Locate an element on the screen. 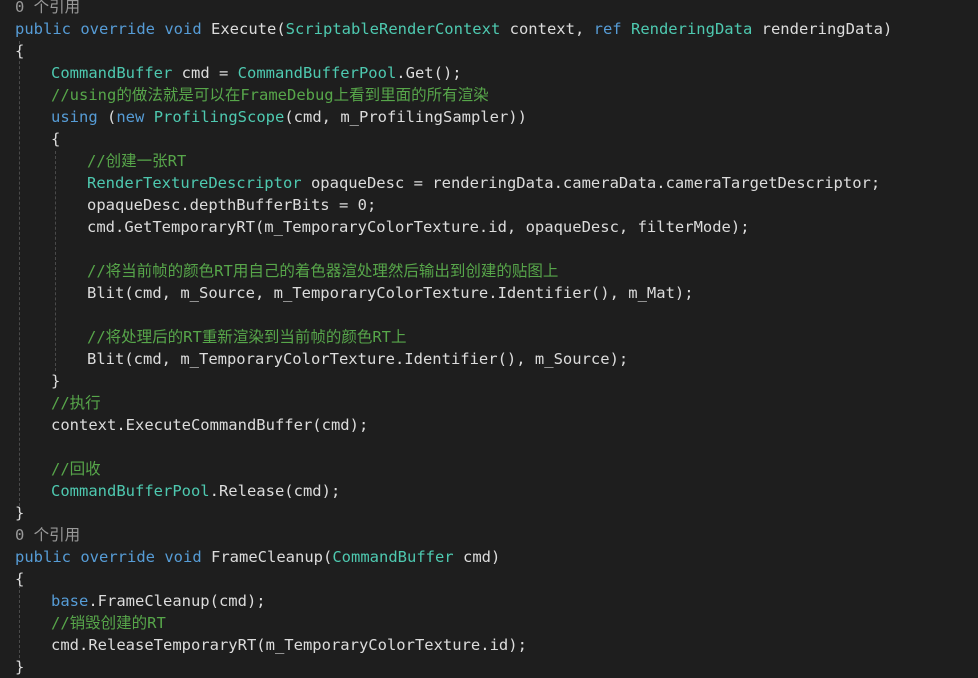  code-line: //using的做法就是可以在FrameDebug上看到里面的所有渲染 is located at coordinates (270, 95).